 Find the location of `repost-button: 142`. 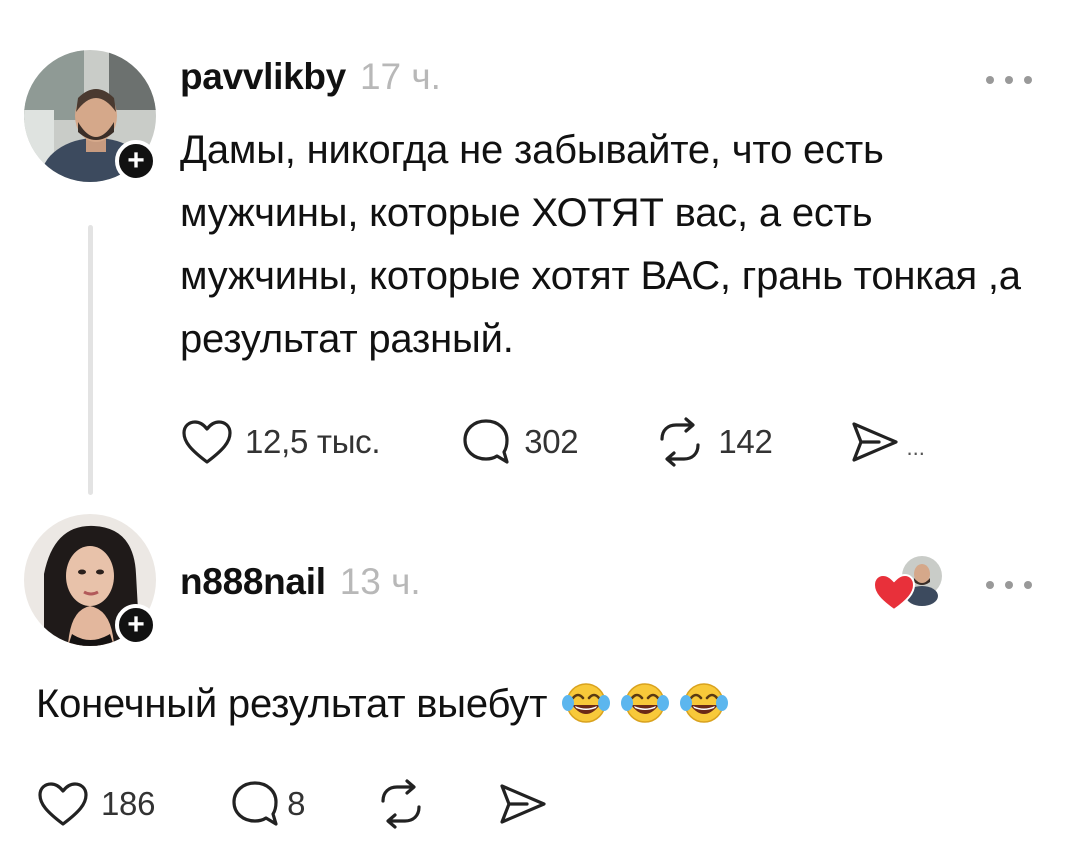

repost-button: 142 is located at coordinates (713, 442).